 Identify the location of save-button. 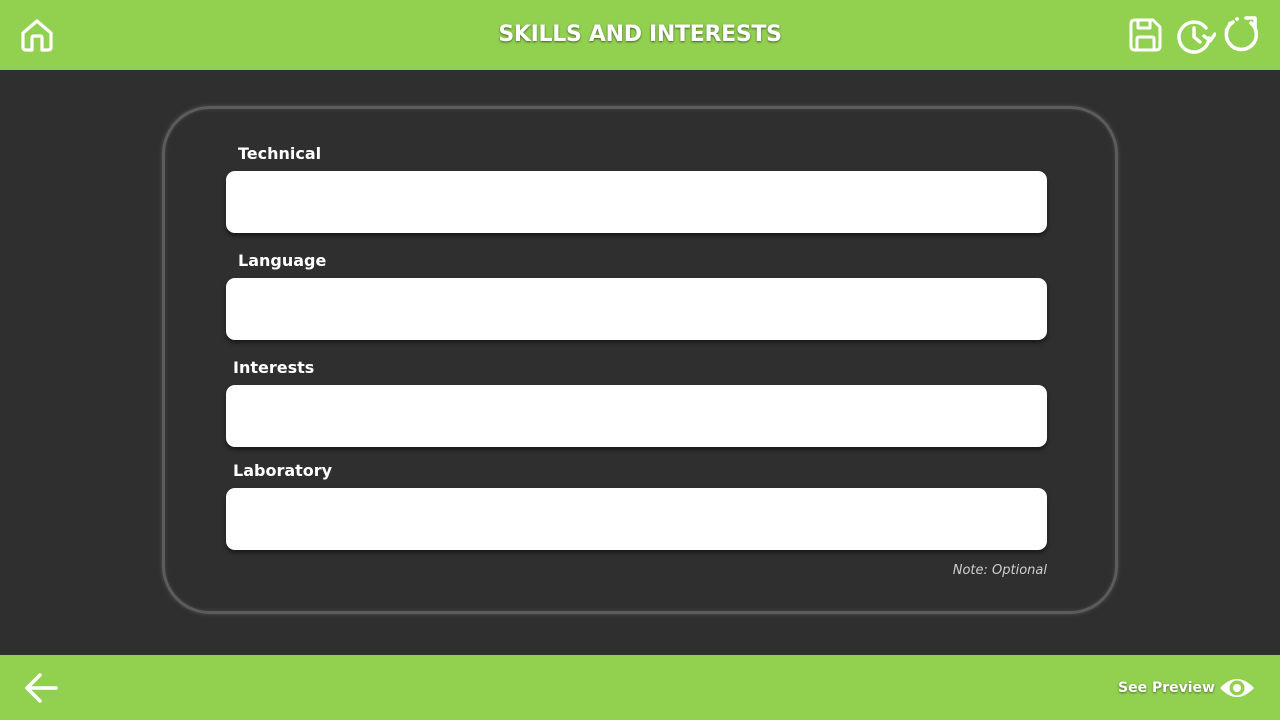
(1145, 35).